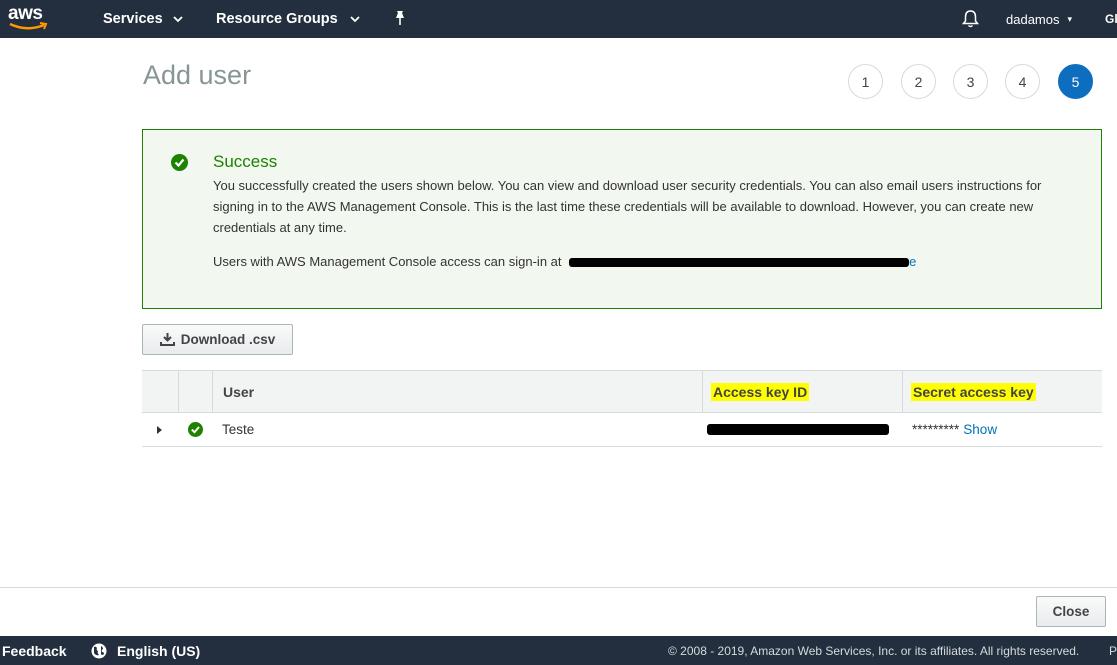 This screenshot has width=1117, height=665. What do you see at coordinates (239, 391) in the screenshot?
I see `user-header-label: User` at bounding box center [239, 391].